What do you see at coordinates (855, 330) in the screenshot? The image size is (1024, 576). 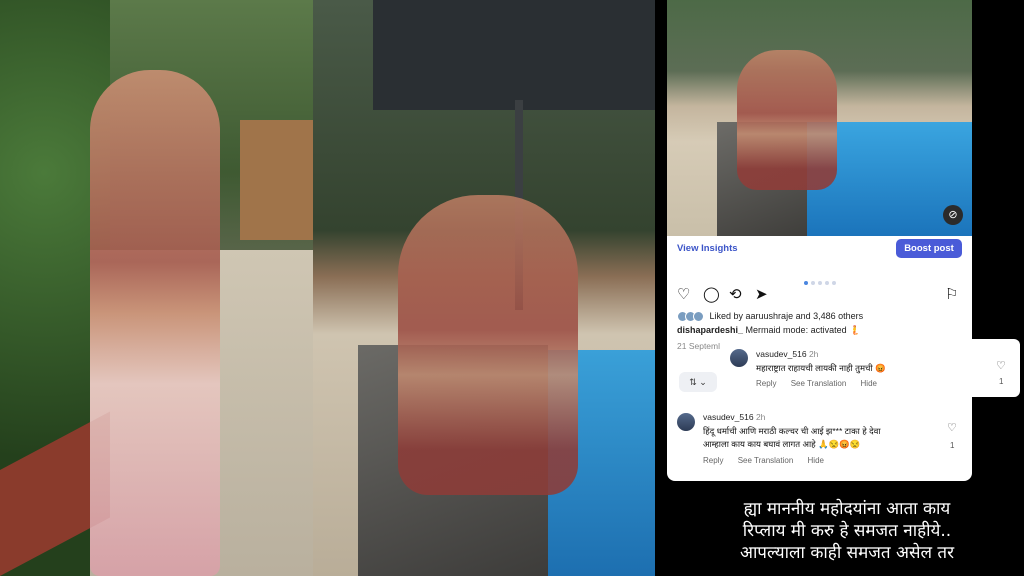 I see `mermaid-emoji-icon: 🧜` at bounding box center [855, 330].